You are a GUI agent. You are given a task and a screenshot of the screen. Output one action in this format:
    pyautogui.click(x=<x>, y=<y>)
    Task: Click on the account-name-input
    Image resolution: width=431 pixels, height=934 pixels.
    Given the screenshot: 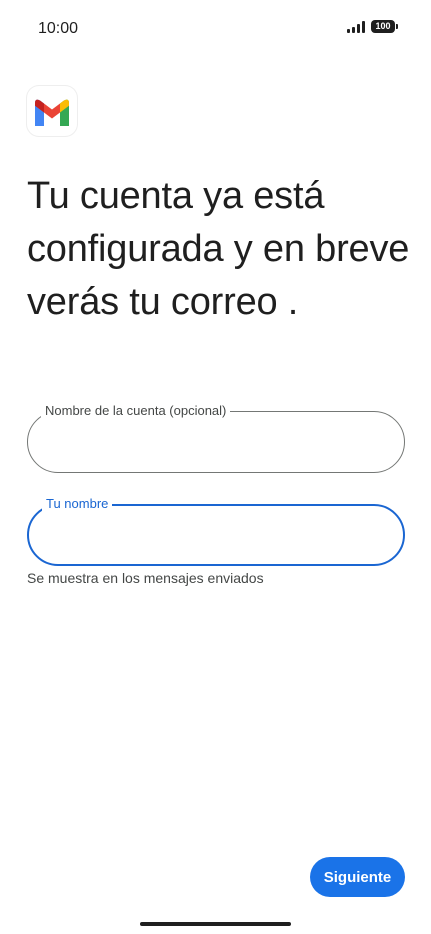 What is the action you would take?
    pyautogui.click(x=216, y=442)
    